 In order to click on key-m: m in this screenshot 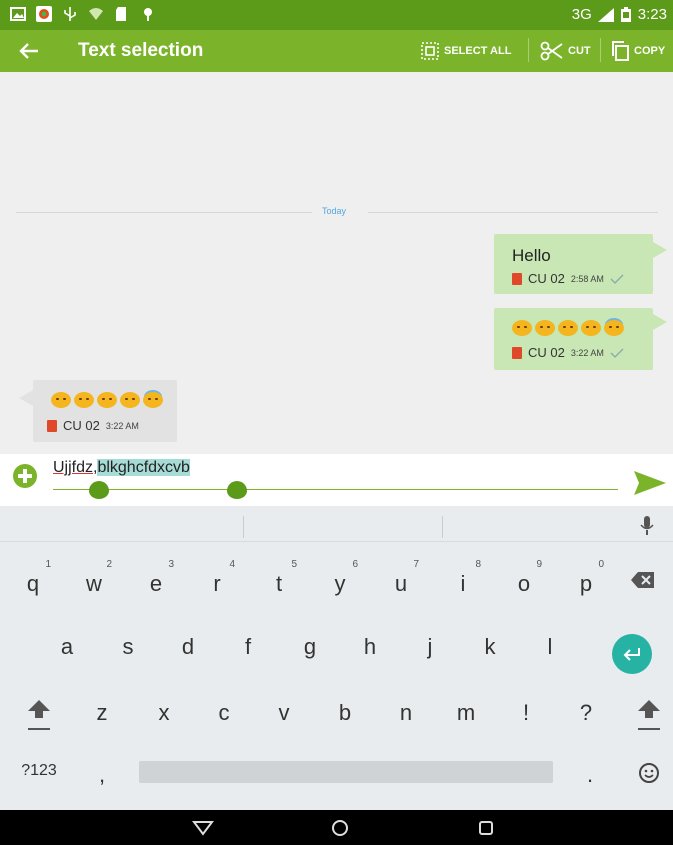, I will do `click(466, 713)`.